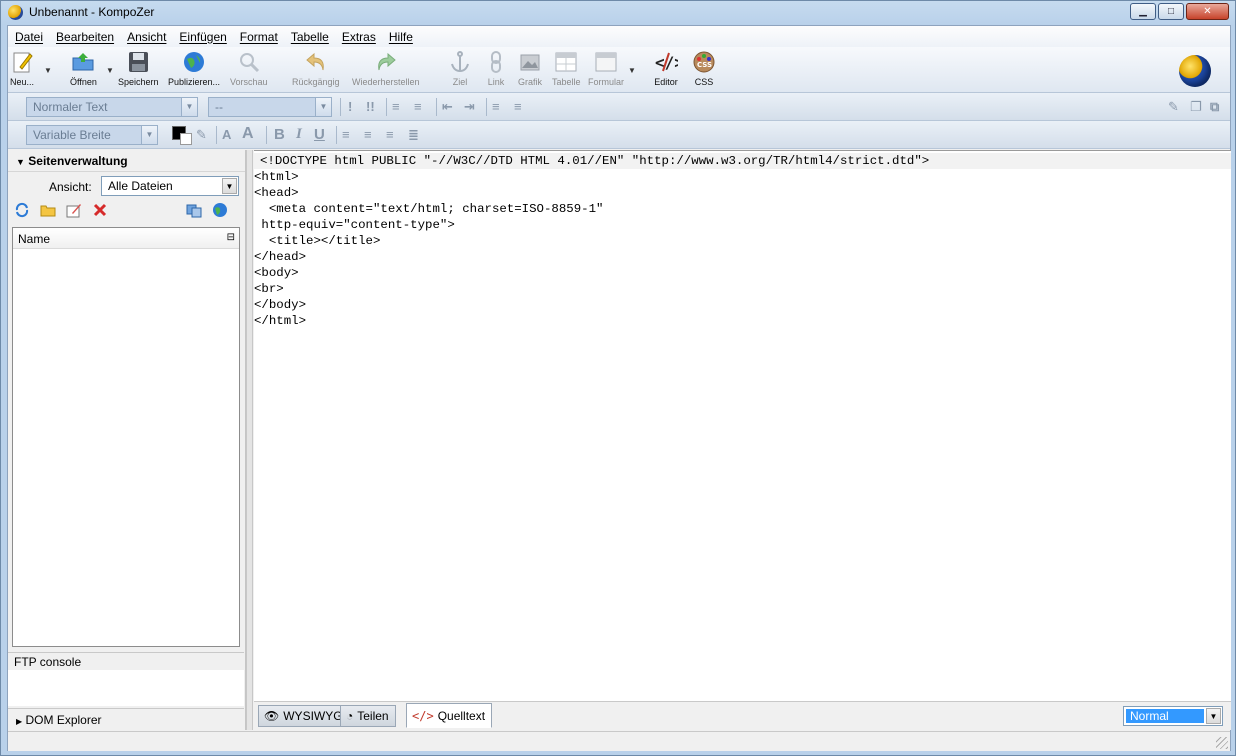  I want to click on open-folder-icon, so click(83, 62).